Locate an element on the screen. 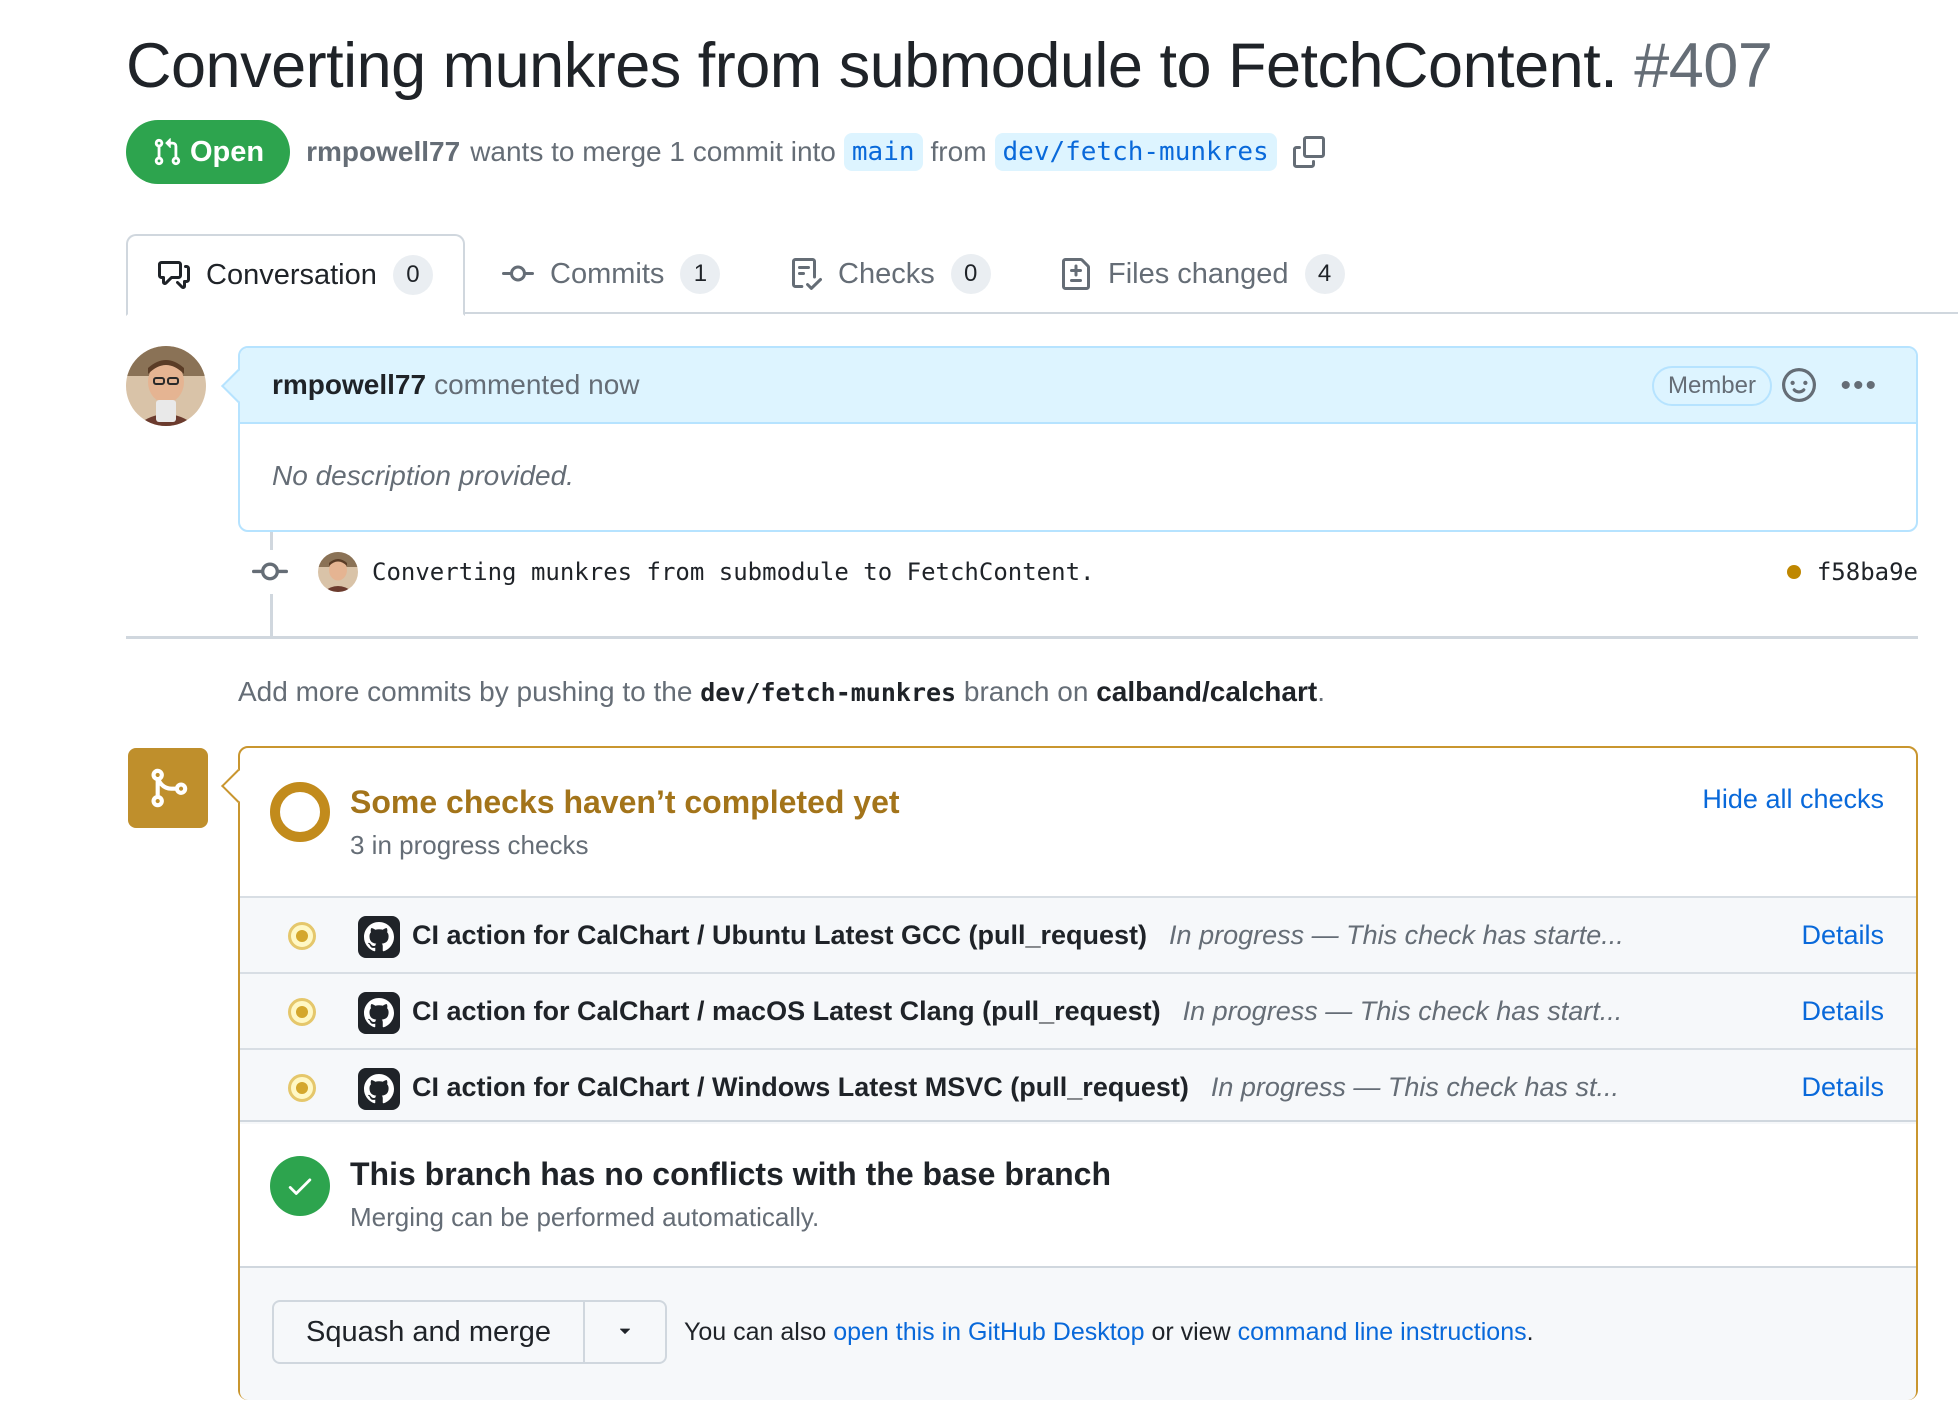 Image resolution: width=1958 pixels, height=1408 pixels. commit-sha-link: f58ba9e is located at coordinates (1867, 572).